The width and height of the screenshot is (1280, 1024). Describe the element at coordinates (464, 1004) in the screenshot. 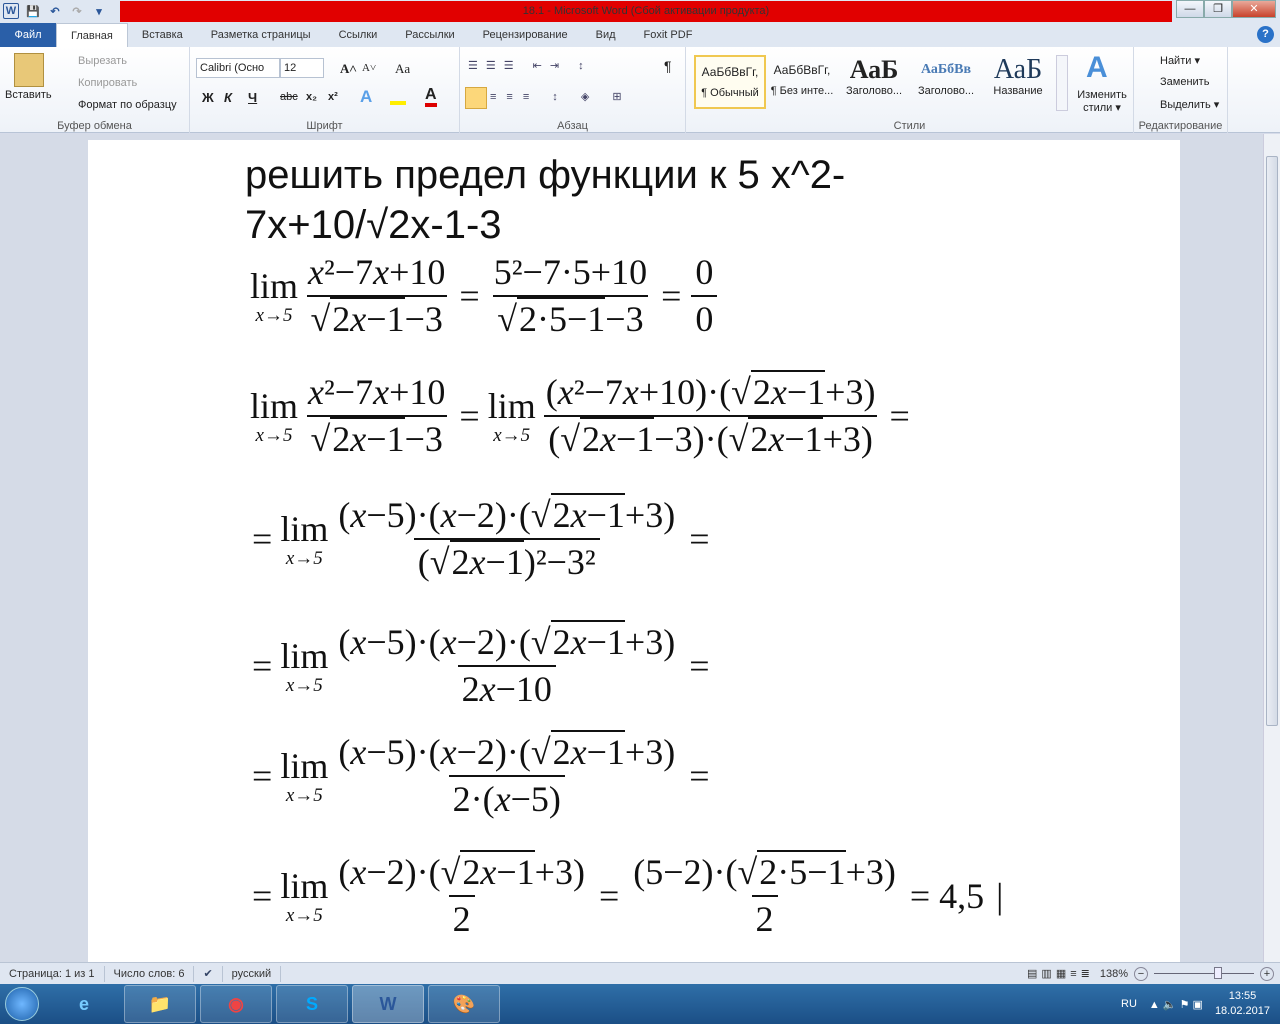

I see `paint-icon: 🎨` at that location.